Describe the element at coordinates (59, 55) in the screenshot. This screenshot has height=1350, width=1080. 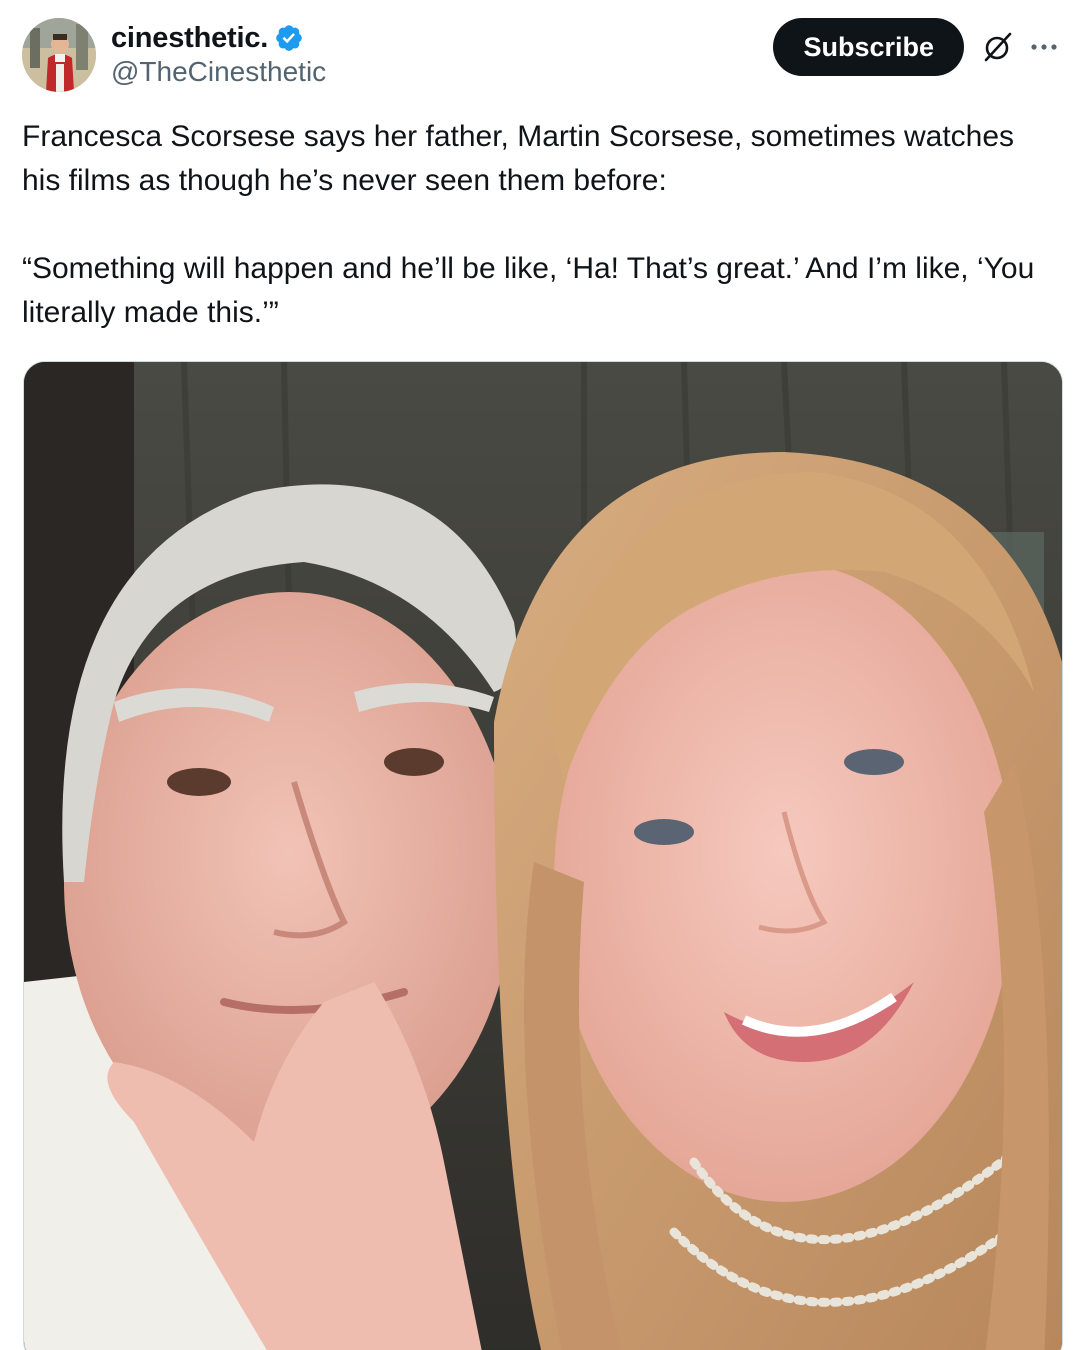
I see `avatar` at that location.